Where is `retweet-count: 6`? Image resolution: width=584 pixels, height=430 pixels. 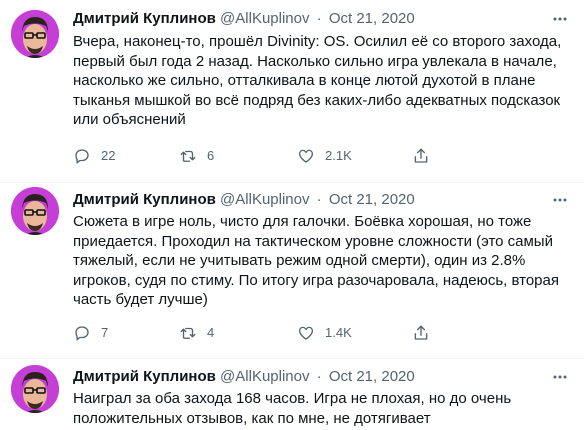 retweet-count: 6 is located at coordinates (211, 155).